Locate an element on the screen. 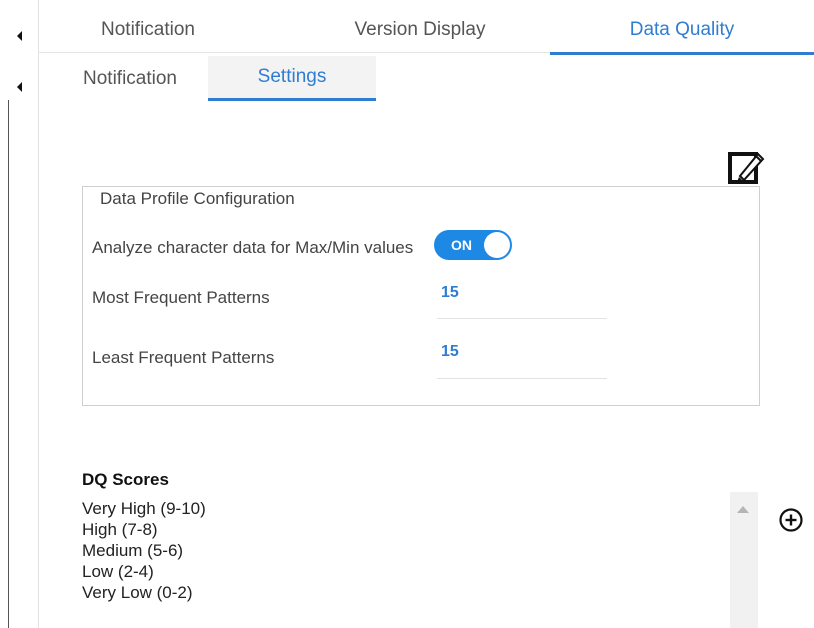 The width and height of the screenshot is (814, 628). tab-notification: Notification is located at coordinates (148, 30).